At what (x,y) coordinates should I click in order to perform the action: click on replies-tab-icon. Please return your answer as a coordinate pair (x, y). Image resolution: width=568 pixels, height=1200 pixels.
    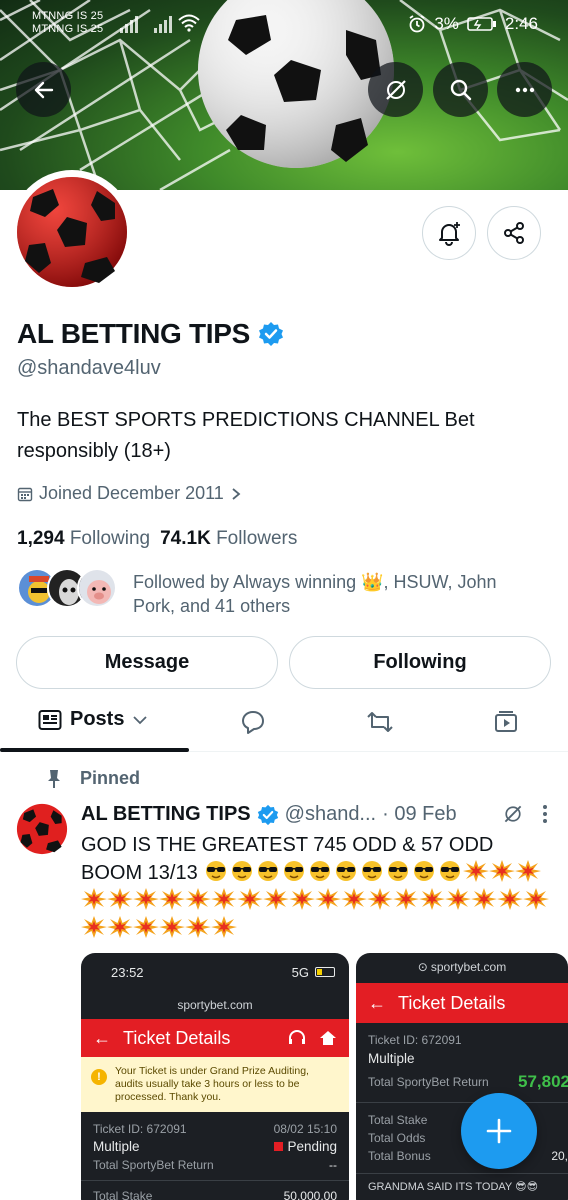
    Looking at the image, I should click on (253, 722).